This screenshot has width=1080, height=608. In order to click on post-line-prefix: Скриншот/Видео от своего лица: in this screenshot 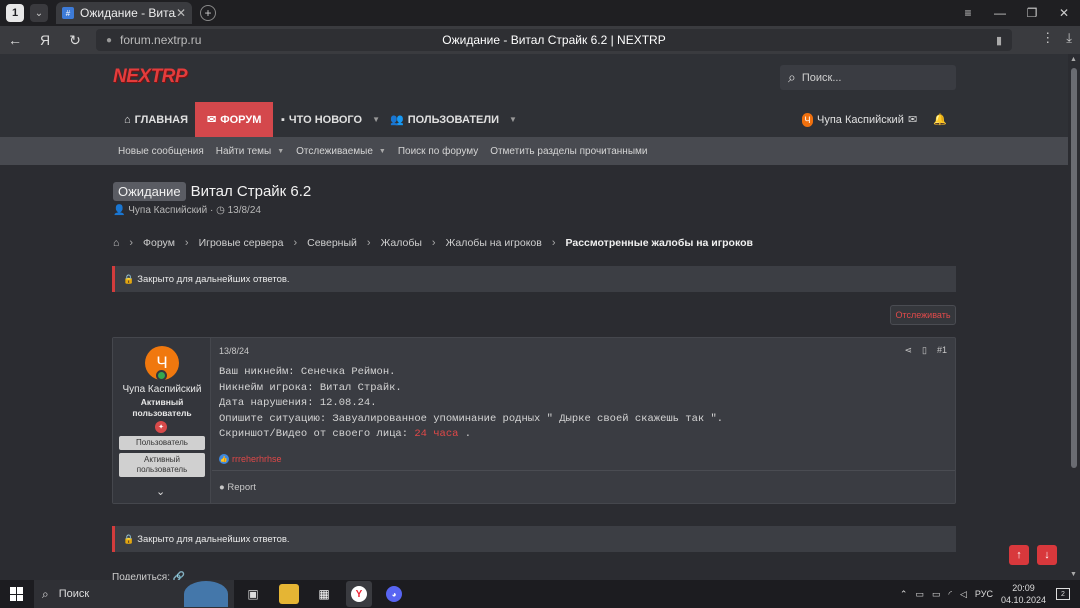, I will do `click(314, 434)`.